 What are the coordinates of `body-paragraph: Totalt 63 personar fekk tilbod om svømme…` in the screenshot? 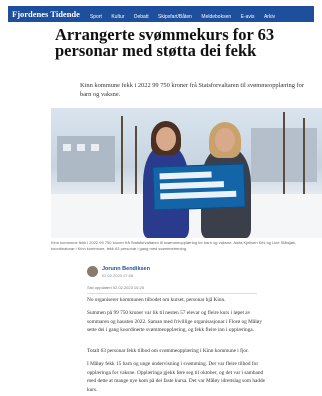 It's located at (168, 351).